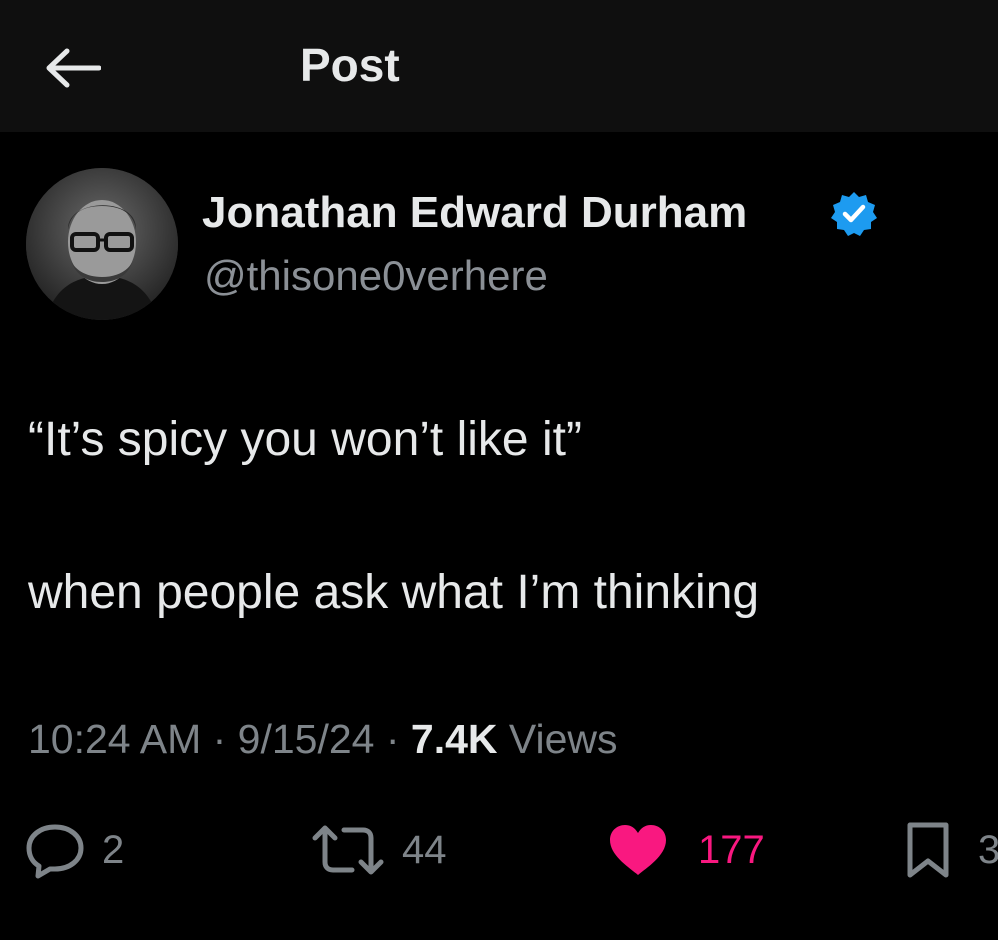  Describe the element at coordinates (350, 65) in the screenshot. I see `page-title: Post` at that location.